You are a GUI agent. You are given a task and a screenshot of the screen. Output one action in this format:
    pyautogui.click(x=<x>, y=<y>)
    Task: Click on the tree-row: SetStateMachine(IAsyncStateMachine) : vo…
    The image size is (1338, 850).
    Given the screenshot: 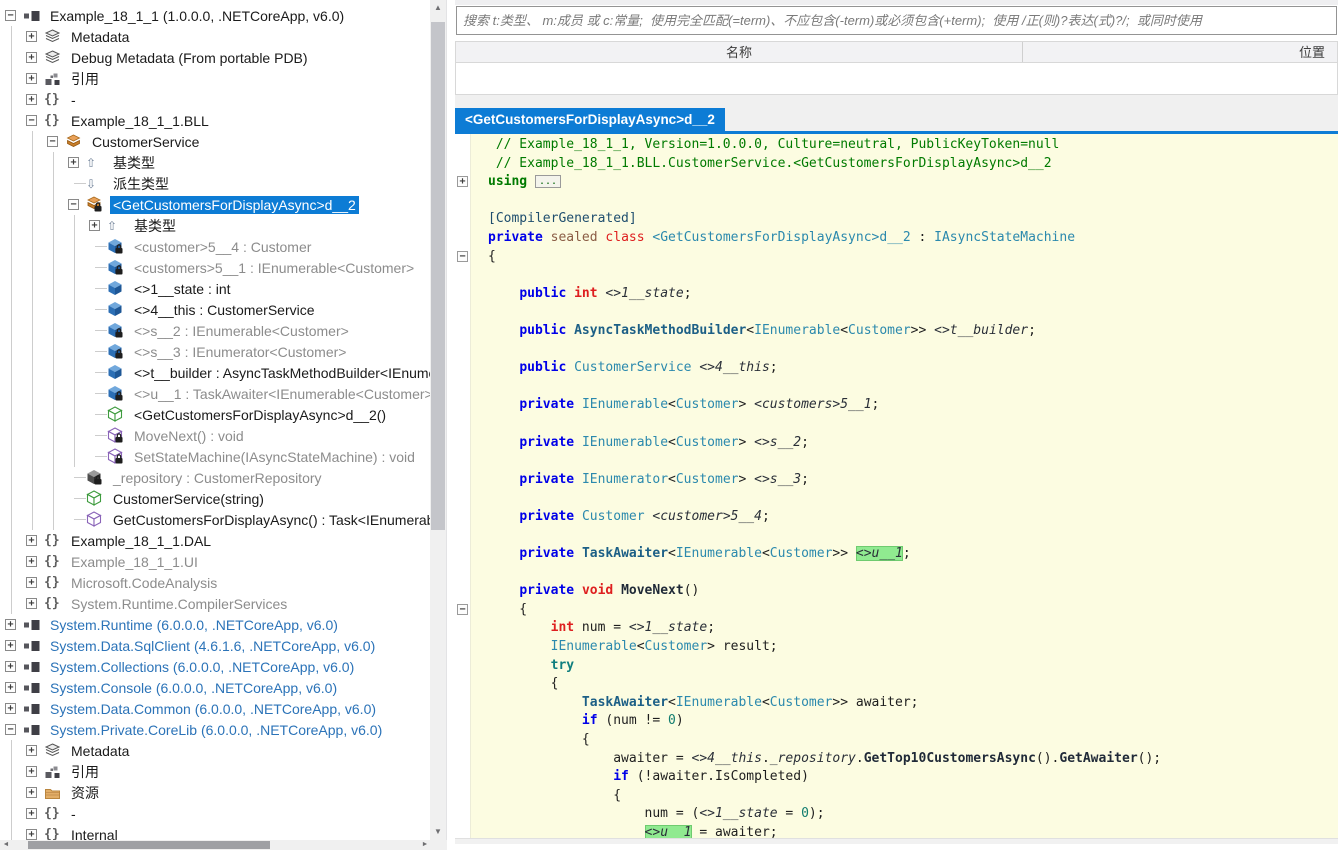 What is the action you would take?
    pyautogui.click(x=216, y=456)
    